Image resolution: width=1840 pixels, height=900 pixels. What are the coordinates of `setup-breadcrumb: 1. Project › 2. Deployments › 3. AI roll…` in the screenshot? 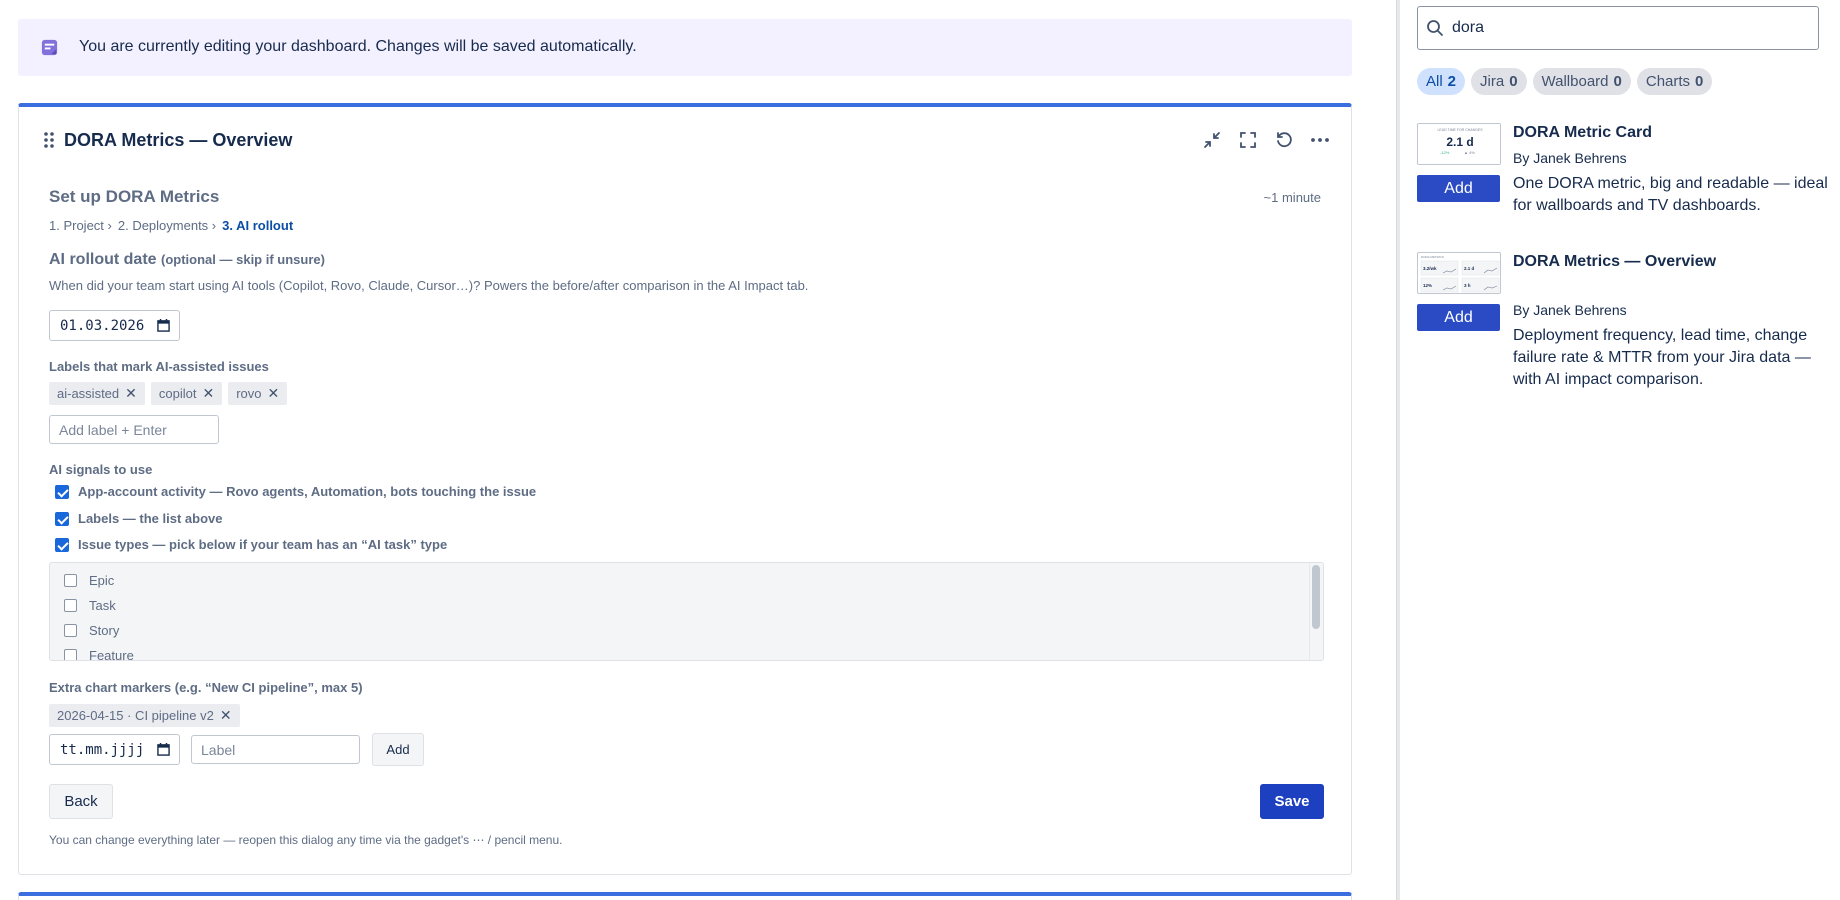 It's located at (171, 225).